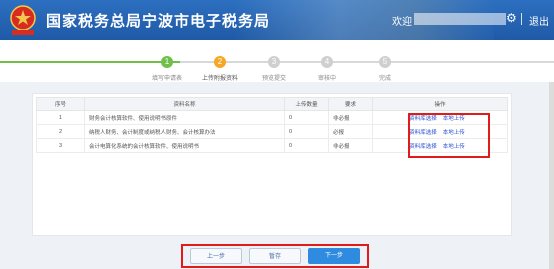 This screenshot has height=269, width=554. I want to click on prev-step-button: 上一步, so click(216, 256).